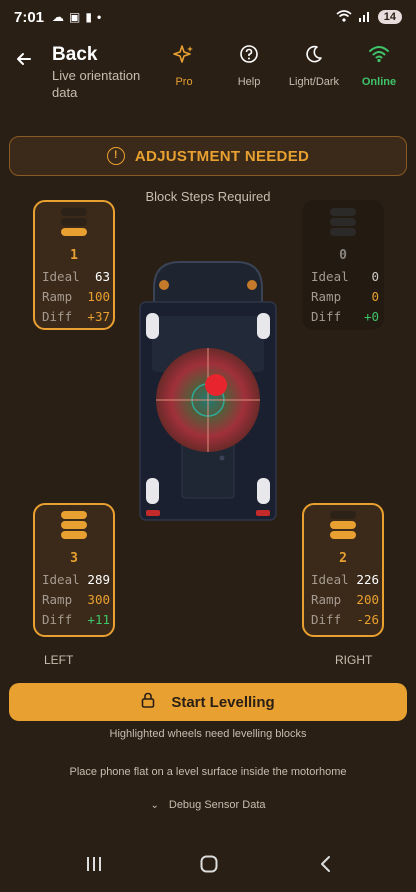 This screenshot has height=892, width=416. What do you see at coordinates (379, 56) in the screenshot?
I see `wifi-icon` at bounding box center [379, 56].